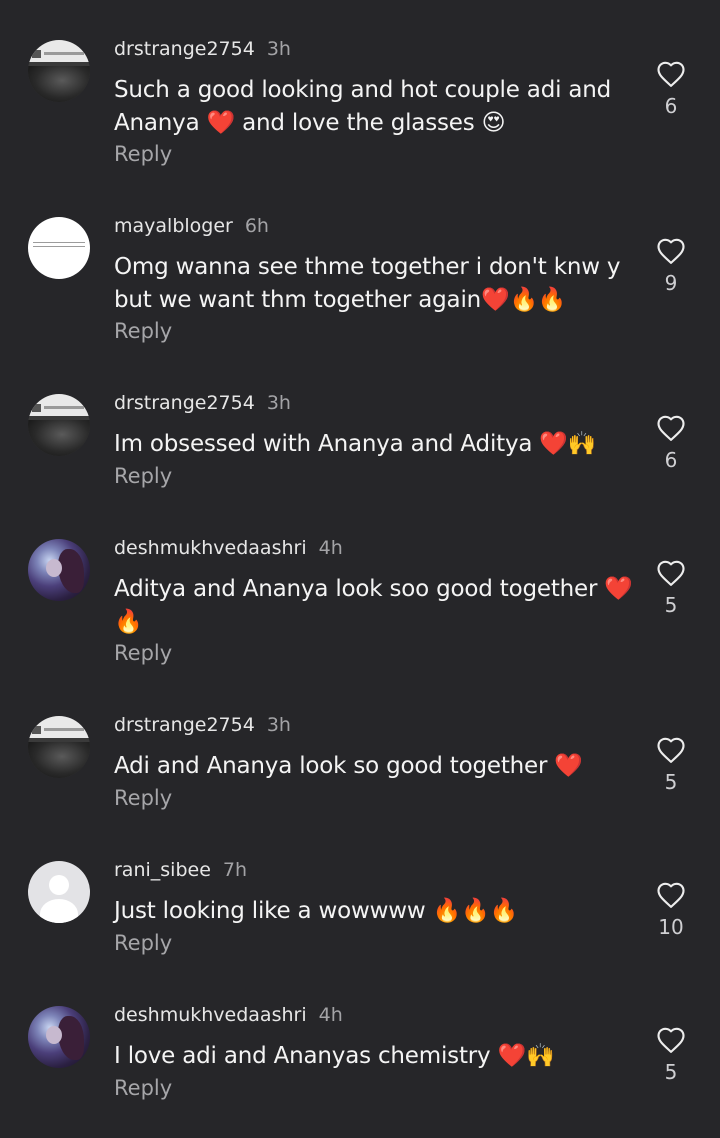 This screenshot has width=720, height=1138. I want to click on like-count: 10, so click(671, 927).